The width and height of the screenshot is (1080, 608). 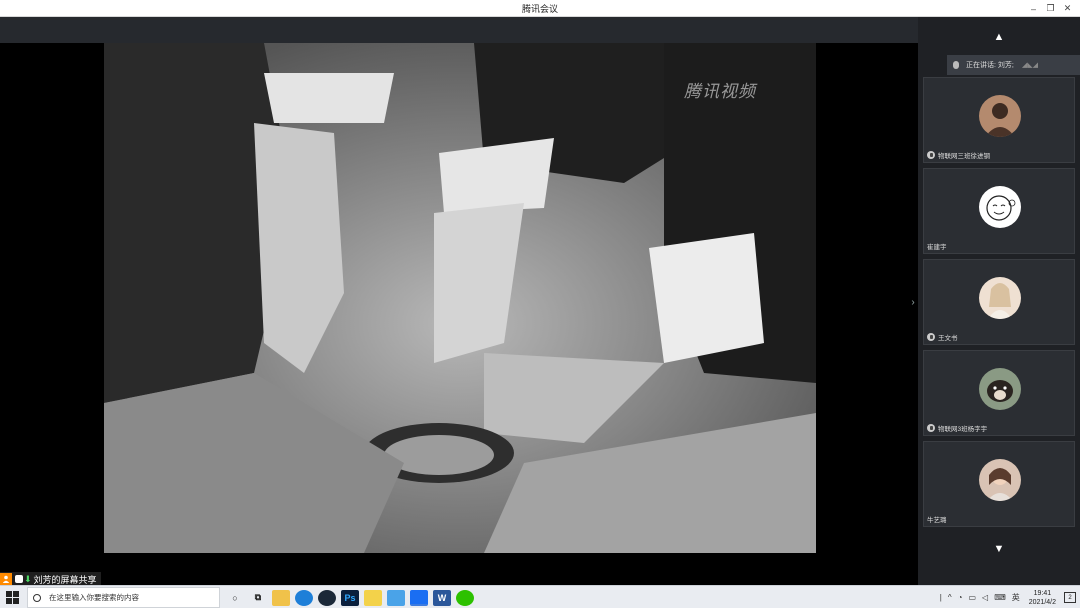 I want to click on chevron-up-icon: ^, so click(x=950, y=597).